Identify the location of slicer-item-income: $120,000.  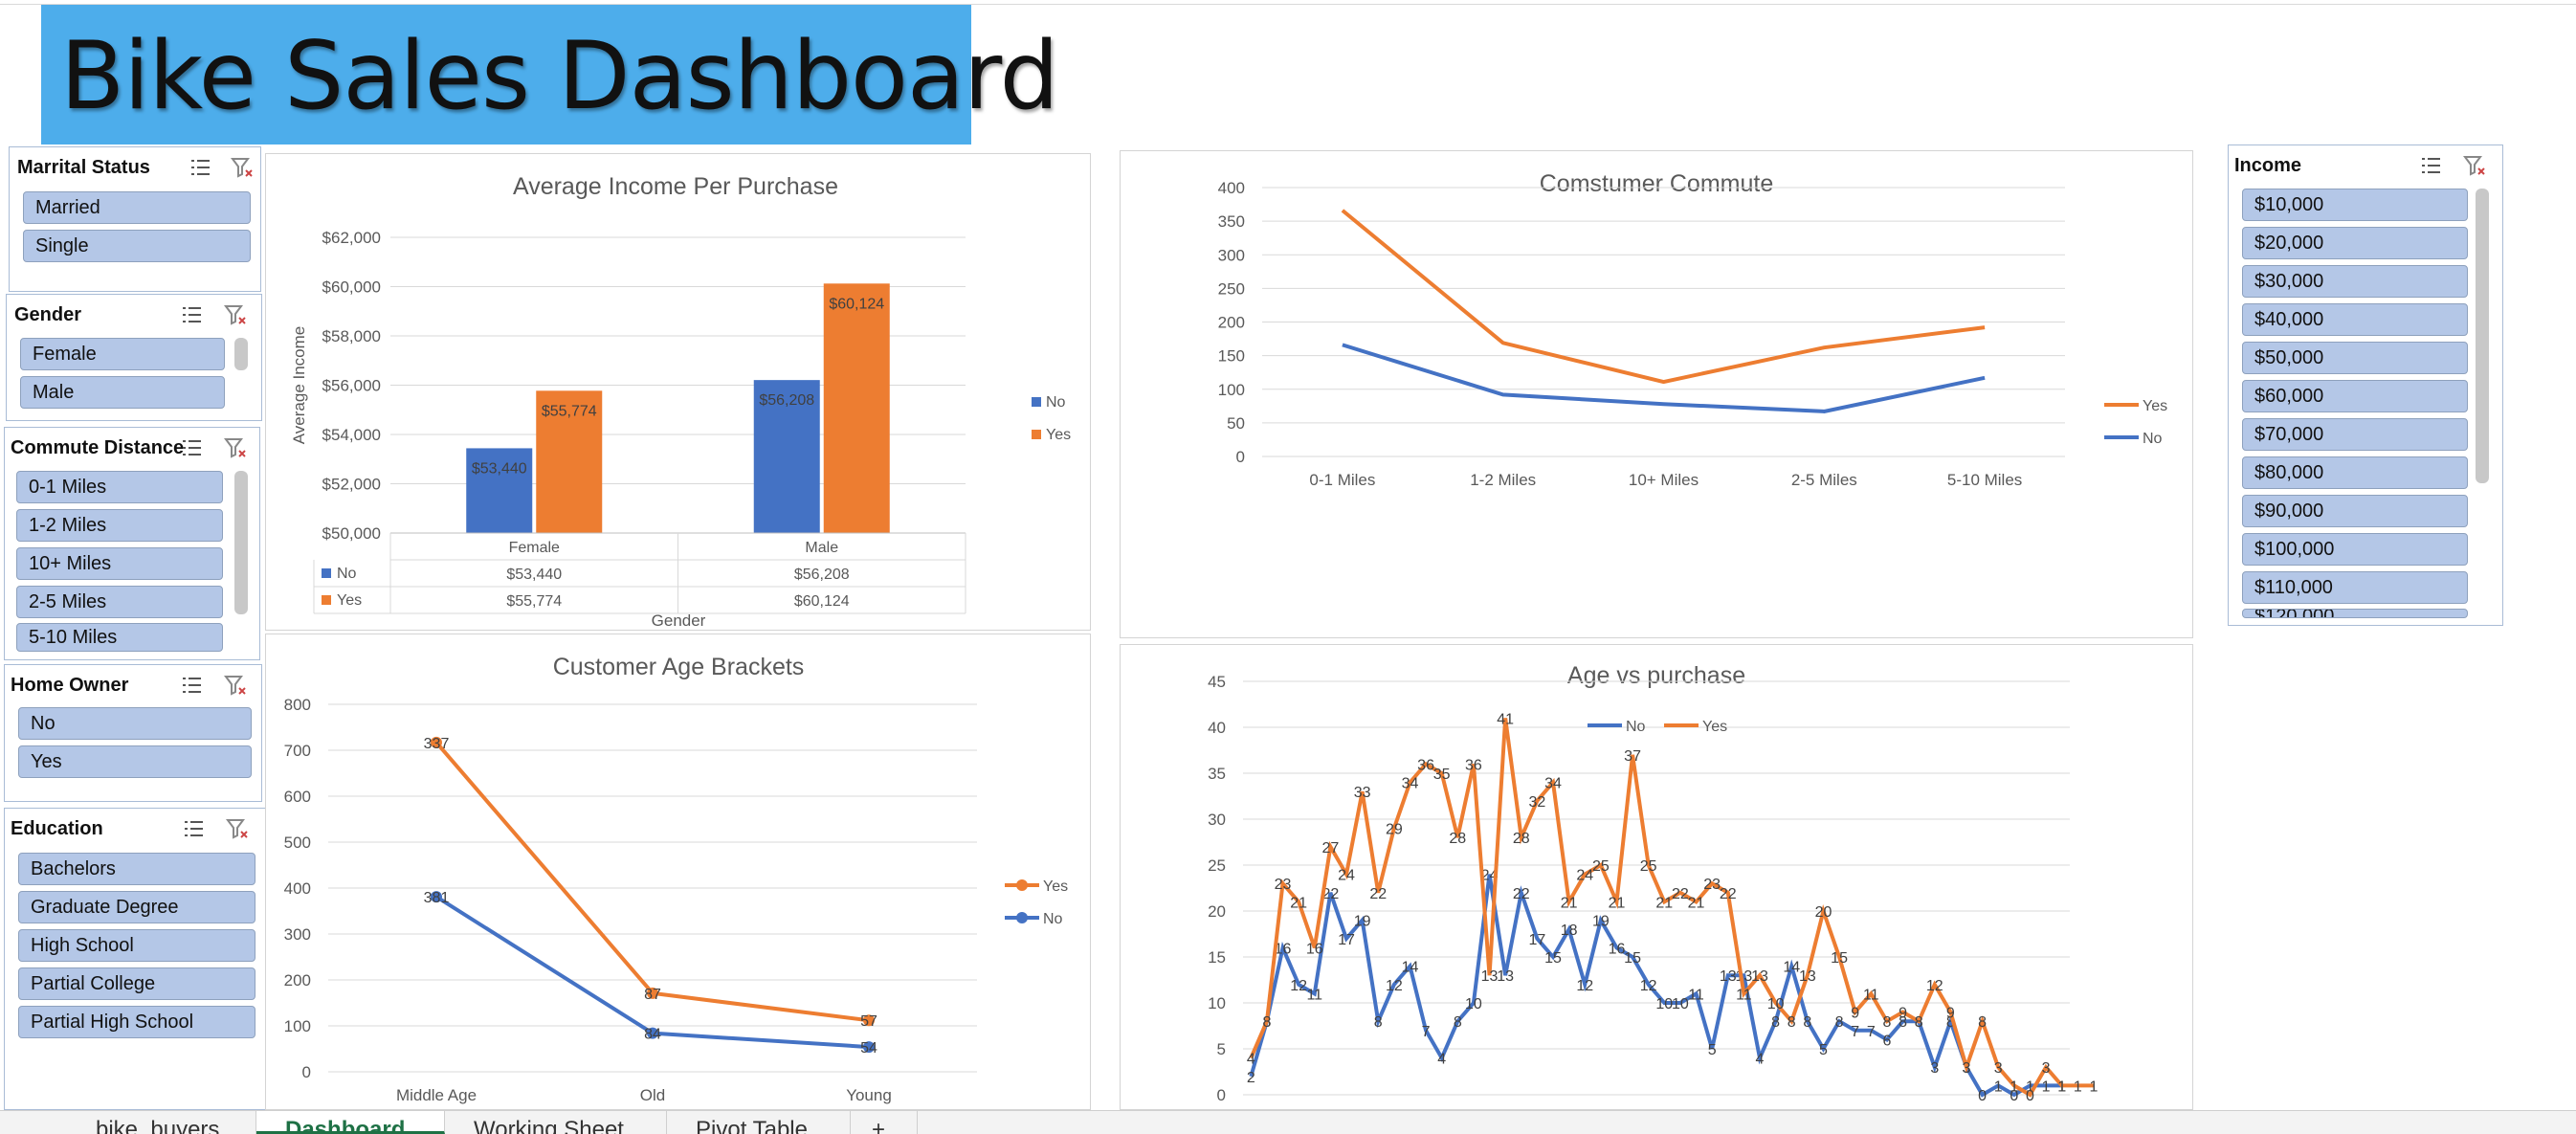
(2355, 613).